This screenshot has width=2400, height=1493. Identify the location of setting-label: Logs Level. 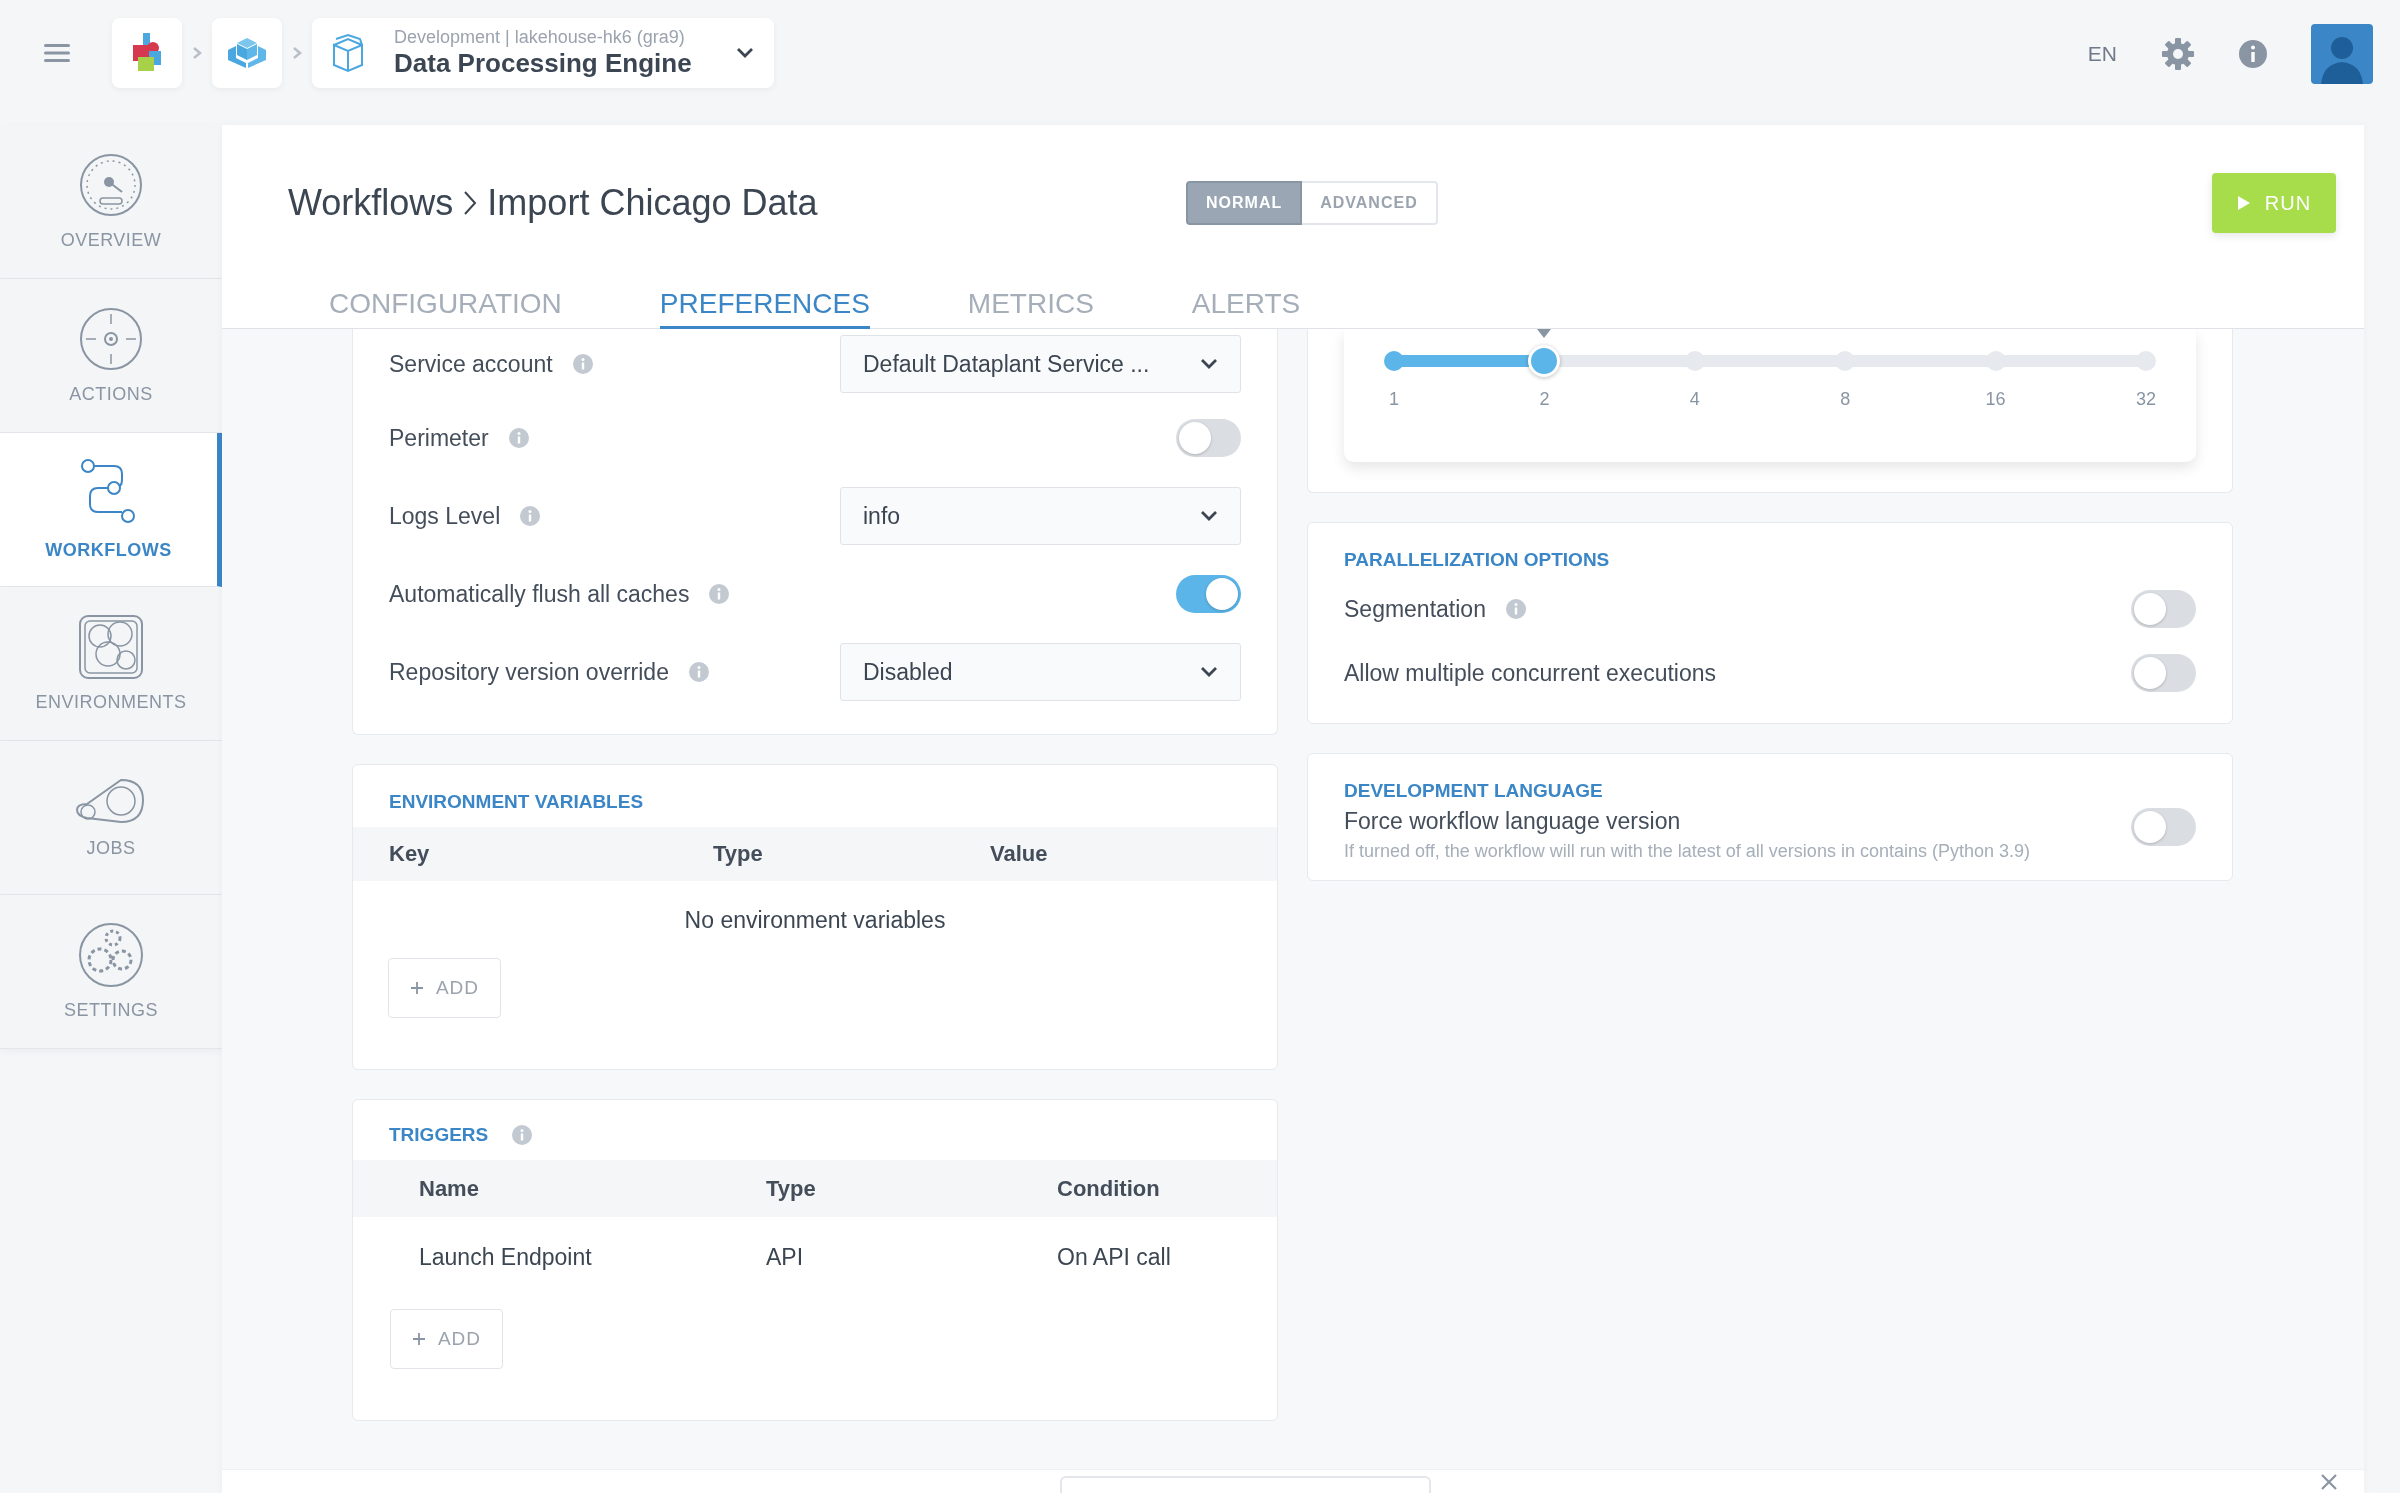
(445, 516).